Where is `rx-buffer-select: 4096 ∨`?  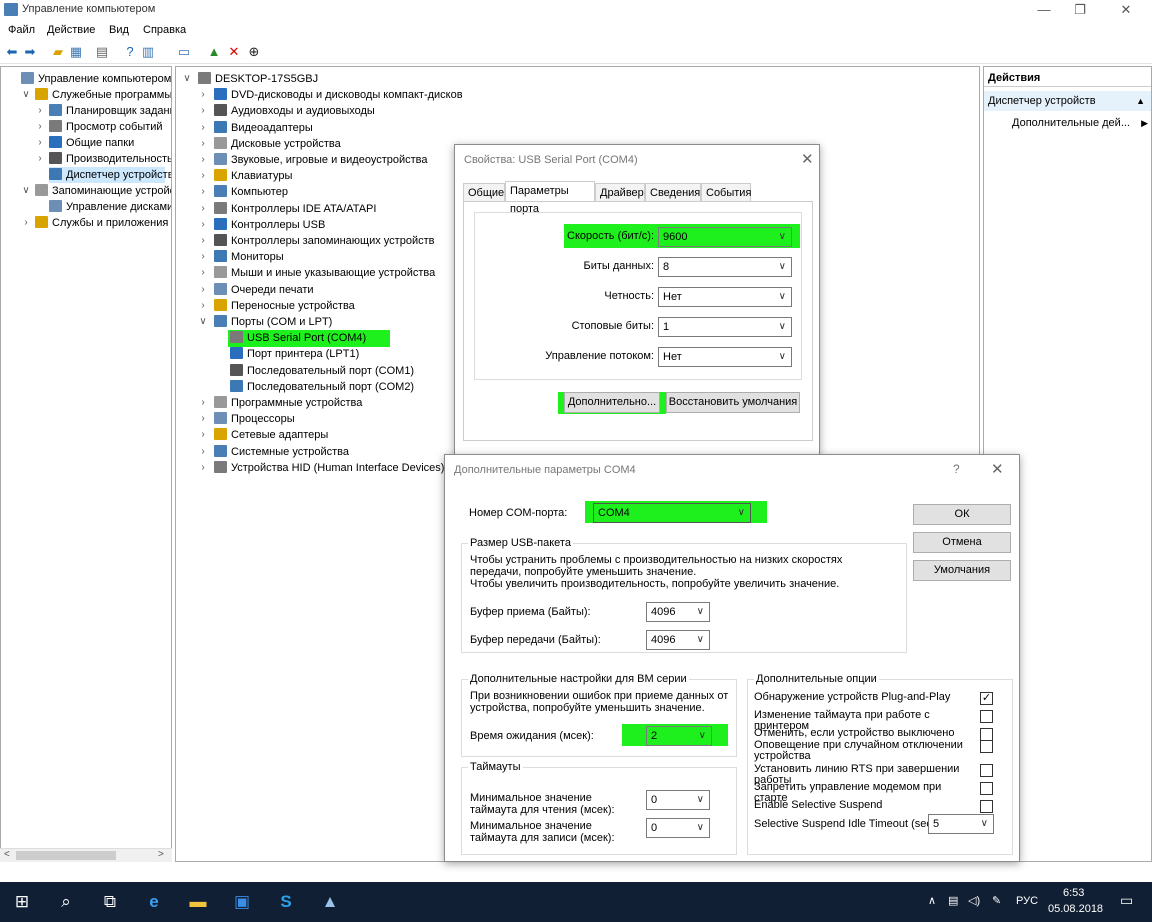 rx-buffer-select: 4096 ∨ is located at coordinates (678, 612).